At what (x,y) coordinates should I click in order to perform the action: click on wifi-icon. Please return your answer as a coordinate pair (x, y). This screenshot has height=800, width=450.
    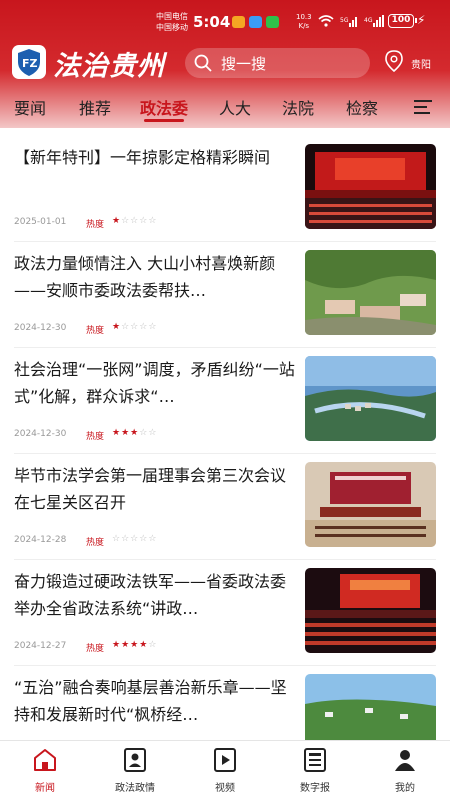
    Looking at the image, I should click on (326, 21).